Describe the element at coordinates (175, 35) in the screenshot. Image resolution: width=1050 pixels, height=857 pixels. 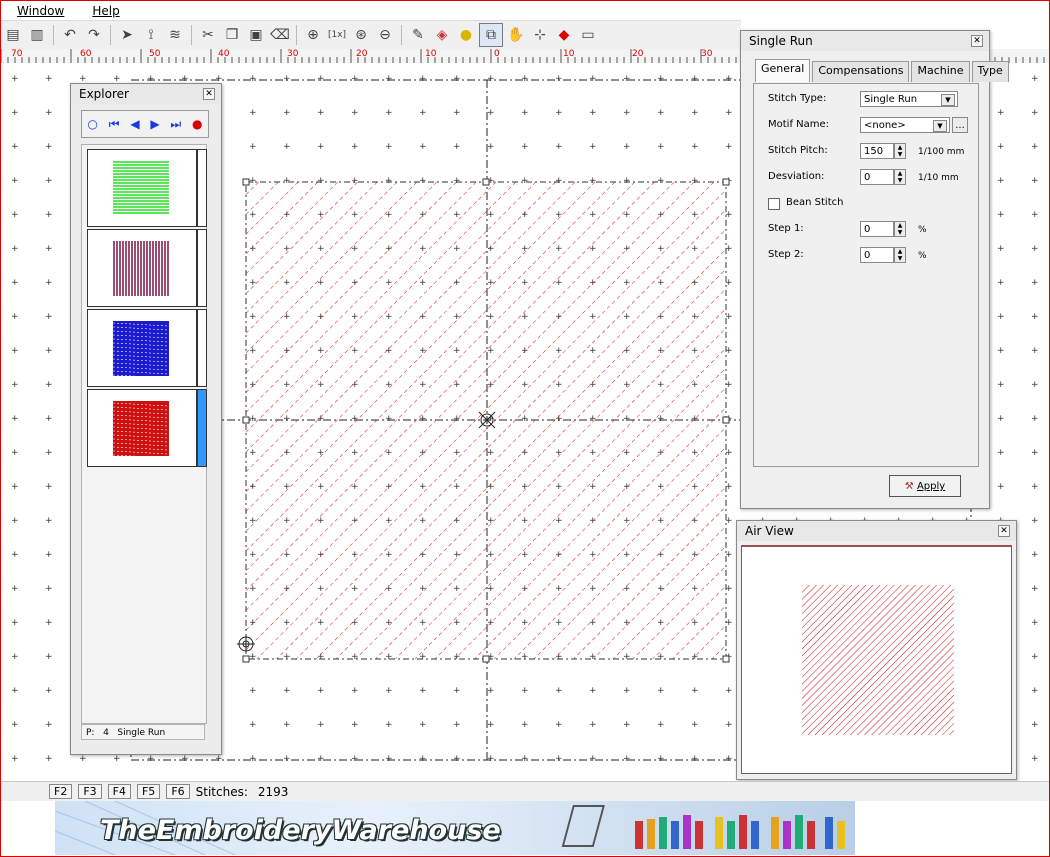
I see `stitch-icon: ≋` at that location.